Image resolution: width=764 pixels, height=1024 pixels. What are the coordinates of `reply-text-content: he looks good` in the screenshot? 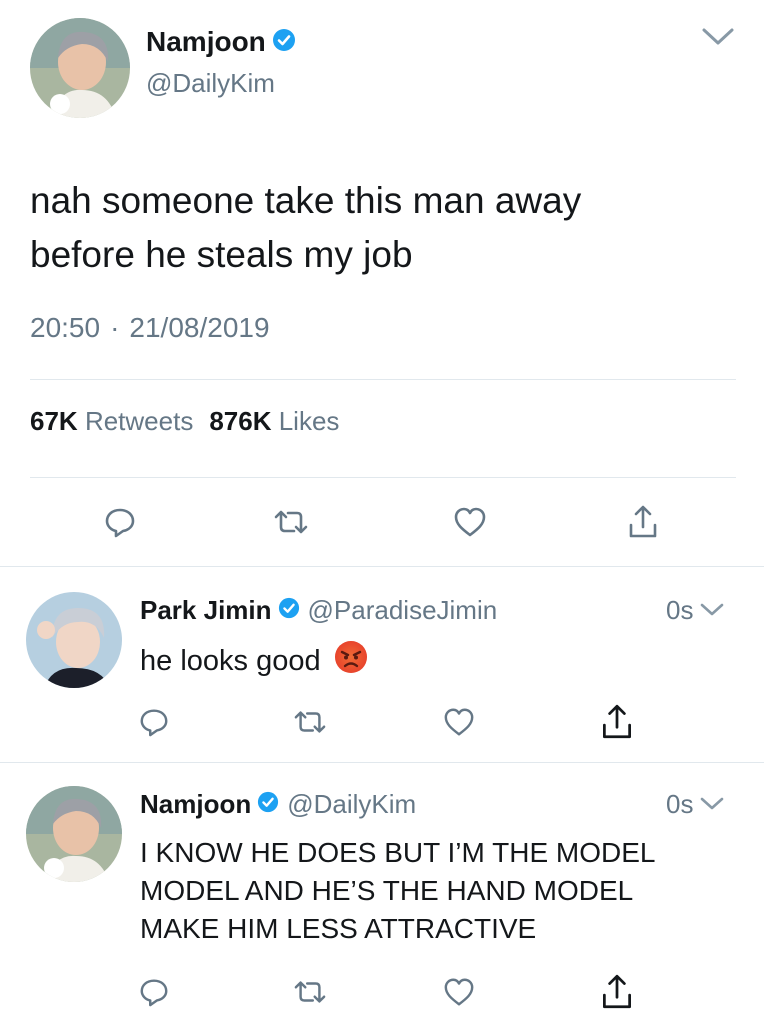 It's located at (230, 660).